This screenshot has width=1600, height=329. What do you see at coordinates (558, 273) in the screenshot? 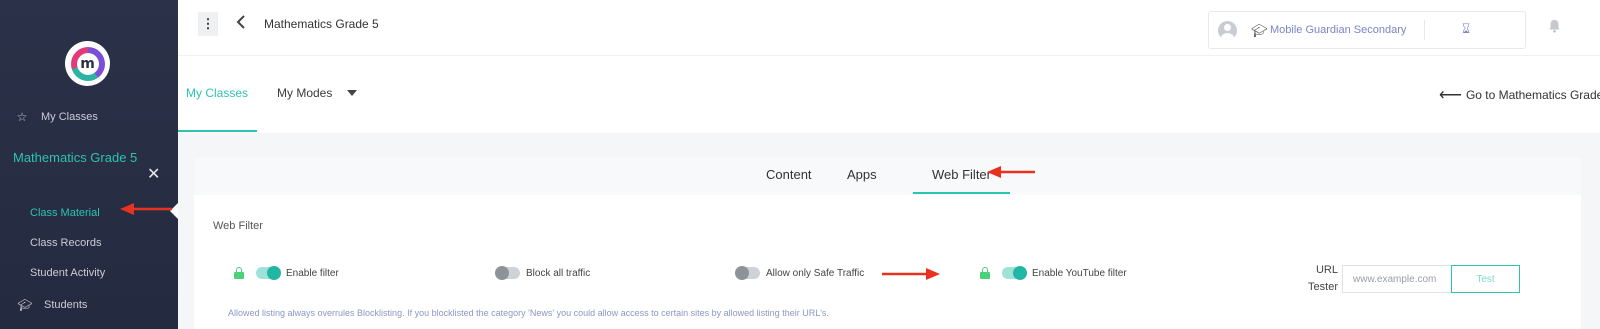
I see `option-label: Block all traffic` at bounding box center [558, 273].